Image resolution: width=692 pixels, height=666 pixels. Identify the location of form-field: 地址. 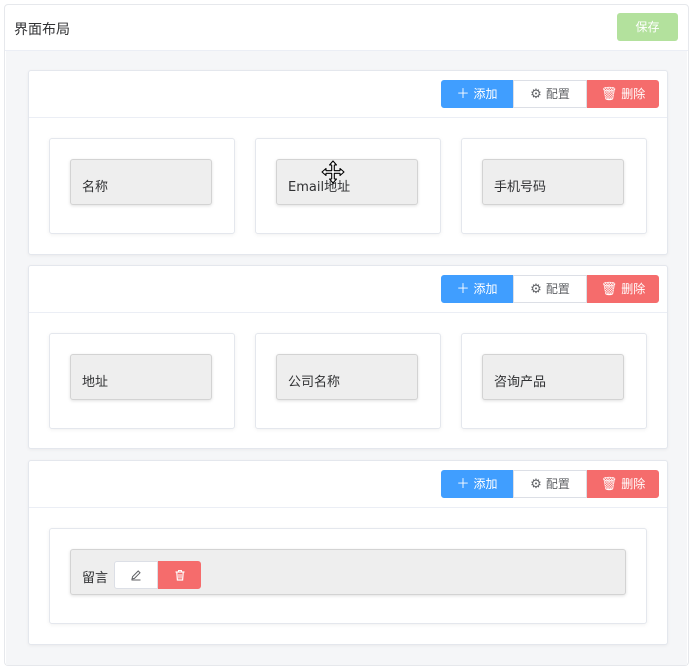
(141, 377).